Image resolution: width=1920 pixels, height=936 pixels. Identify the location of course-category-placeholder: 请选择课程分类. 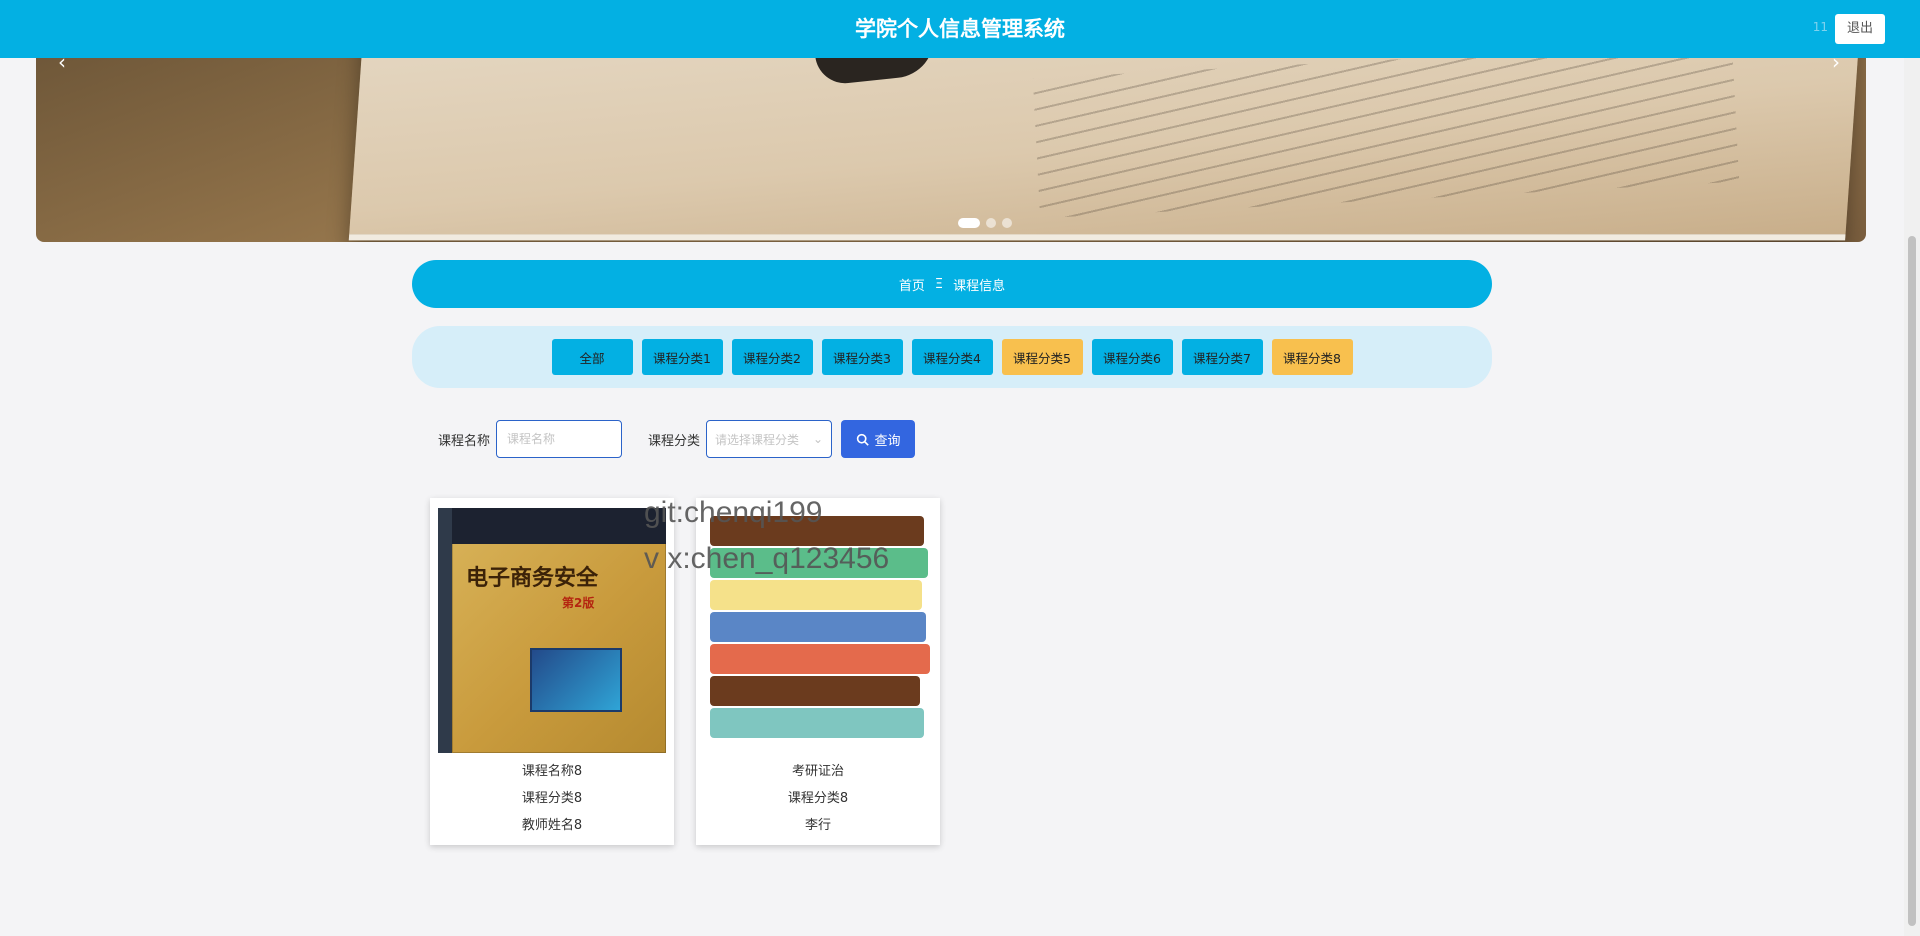
(757, 439).